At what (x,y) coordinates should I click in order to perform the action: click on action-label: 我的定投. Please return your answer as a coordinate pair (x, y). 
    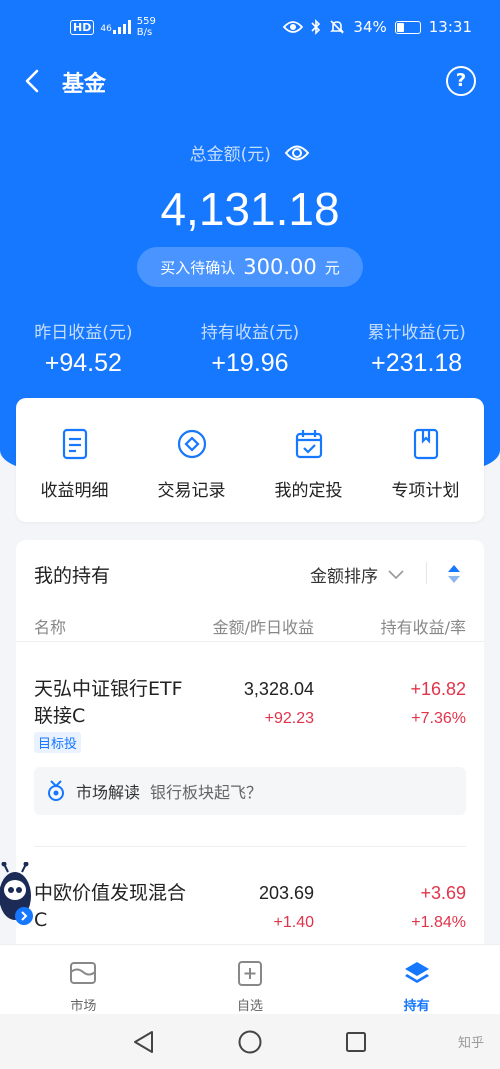
    Looking at the image, I should click on (308, 491).